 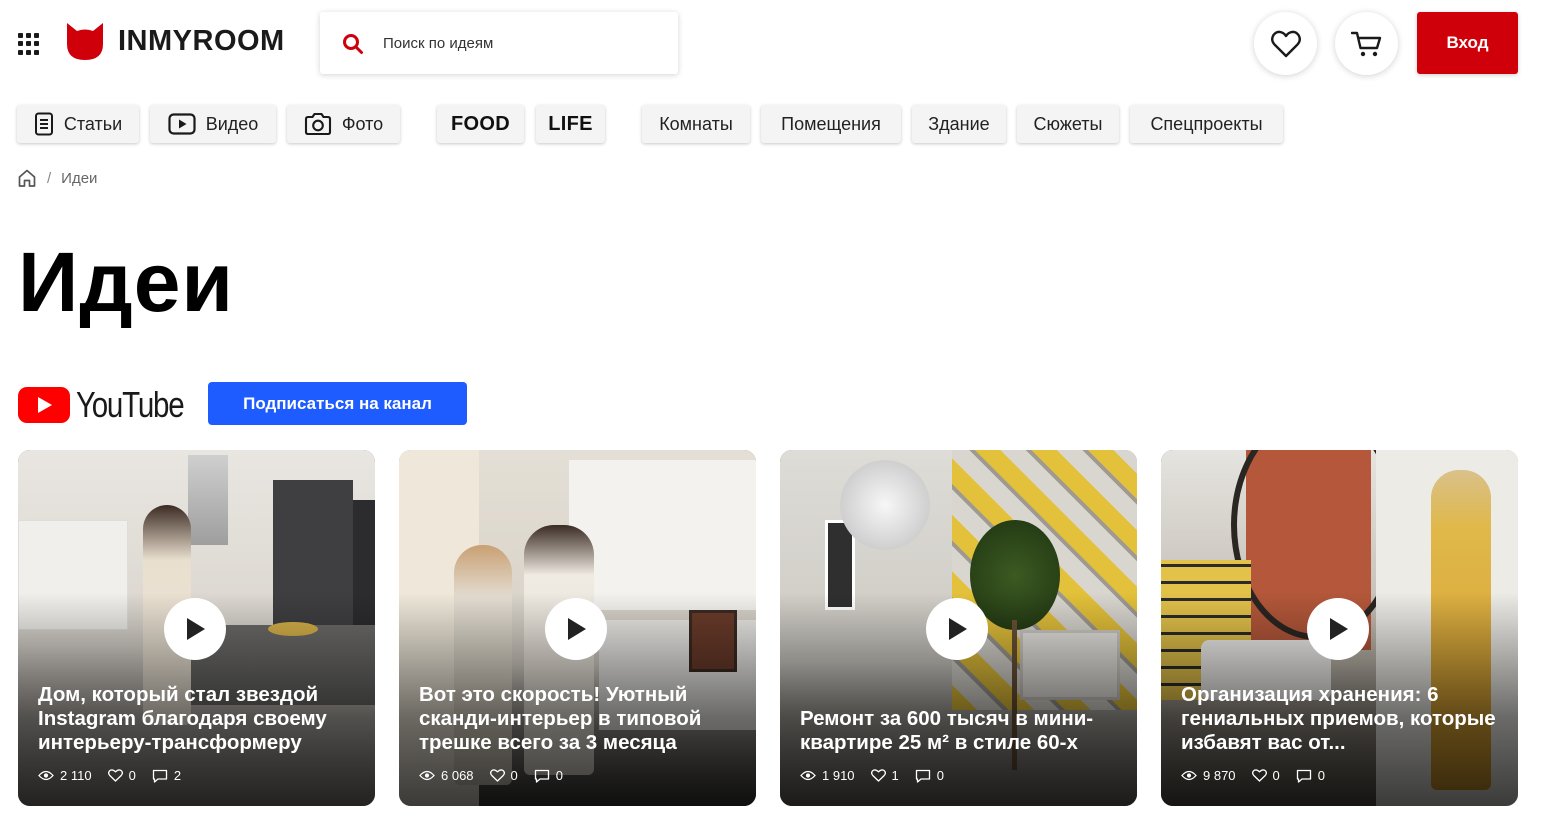 I want to click on breadcrumb: / Идеи, so click(x=57, y=178).